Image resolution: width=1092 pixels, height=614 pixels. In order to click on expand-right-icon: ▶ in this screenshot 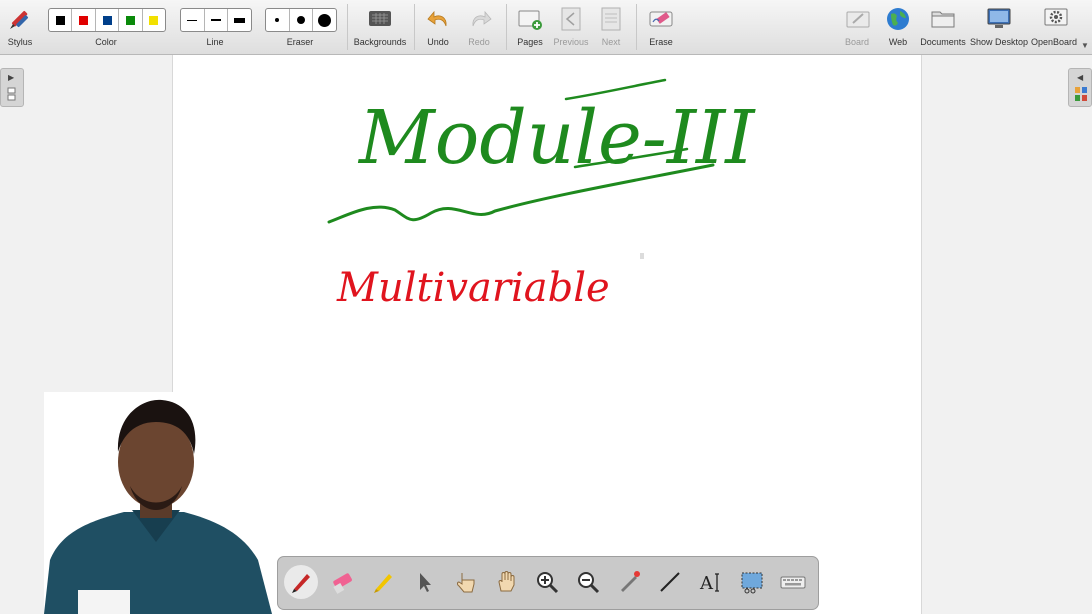, I will do `click(11, 77)`.